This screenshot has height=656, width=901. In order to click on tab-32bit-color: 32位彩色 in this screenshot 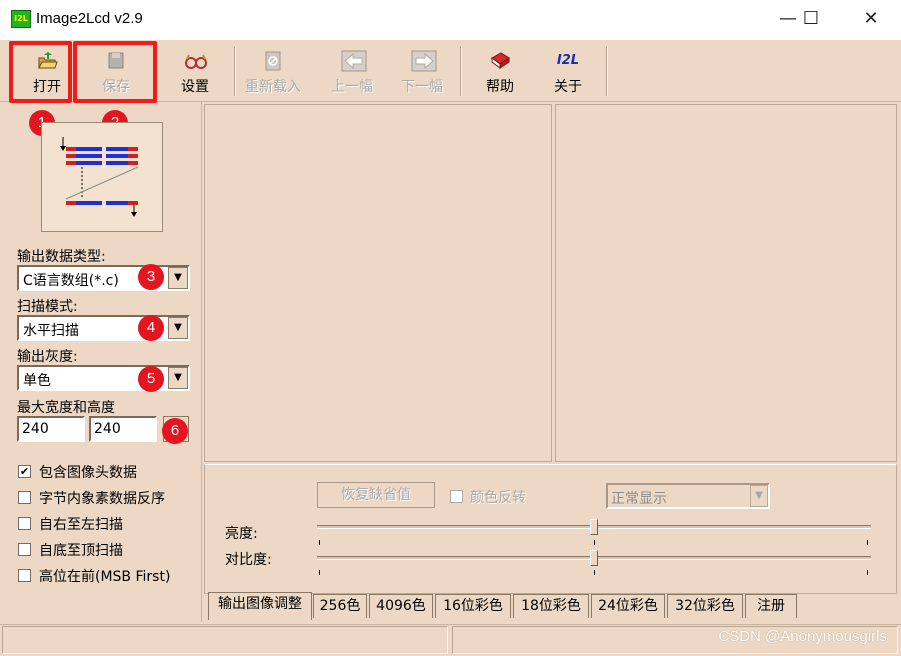, I will do `click(705, 606)`.